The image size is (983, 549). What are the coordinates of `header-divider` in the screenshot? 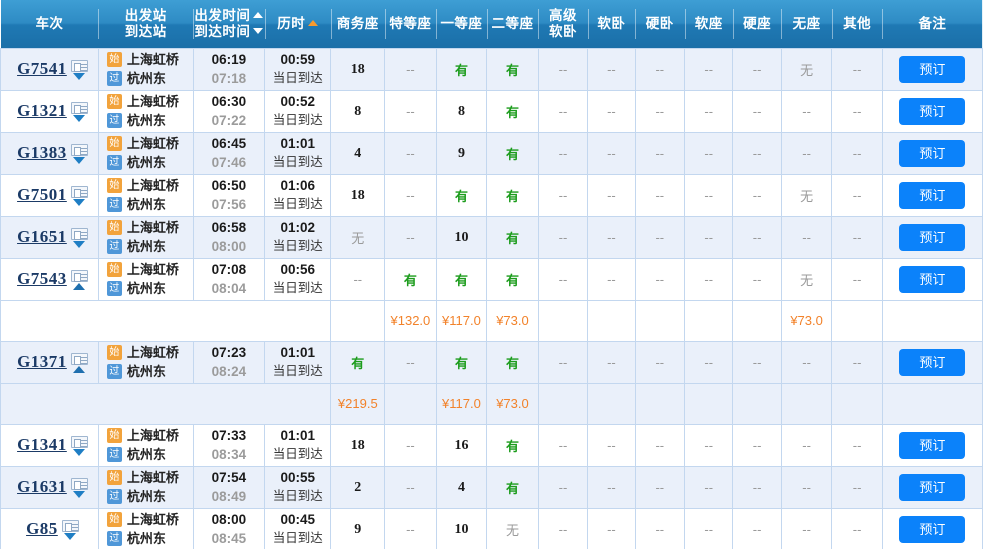 It's located at (194, 24).